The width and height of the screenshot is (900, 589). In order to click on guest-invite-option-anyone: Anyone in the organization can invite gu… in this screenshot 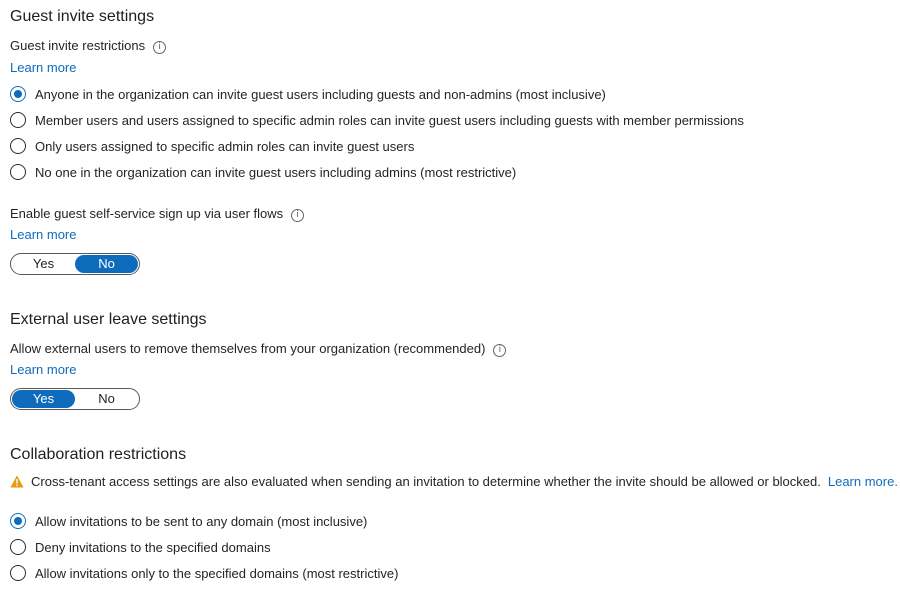, I will do `click(308, 94)`.